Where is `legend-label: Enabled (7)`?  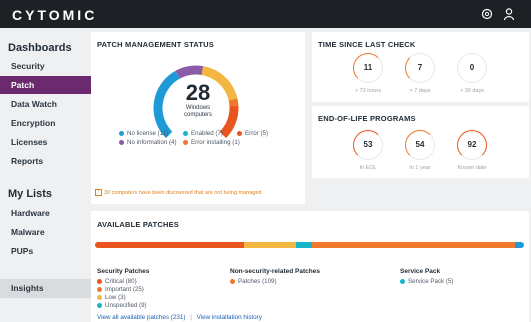 legend-label: Enabled (7) is located at coordinates (207, 133).